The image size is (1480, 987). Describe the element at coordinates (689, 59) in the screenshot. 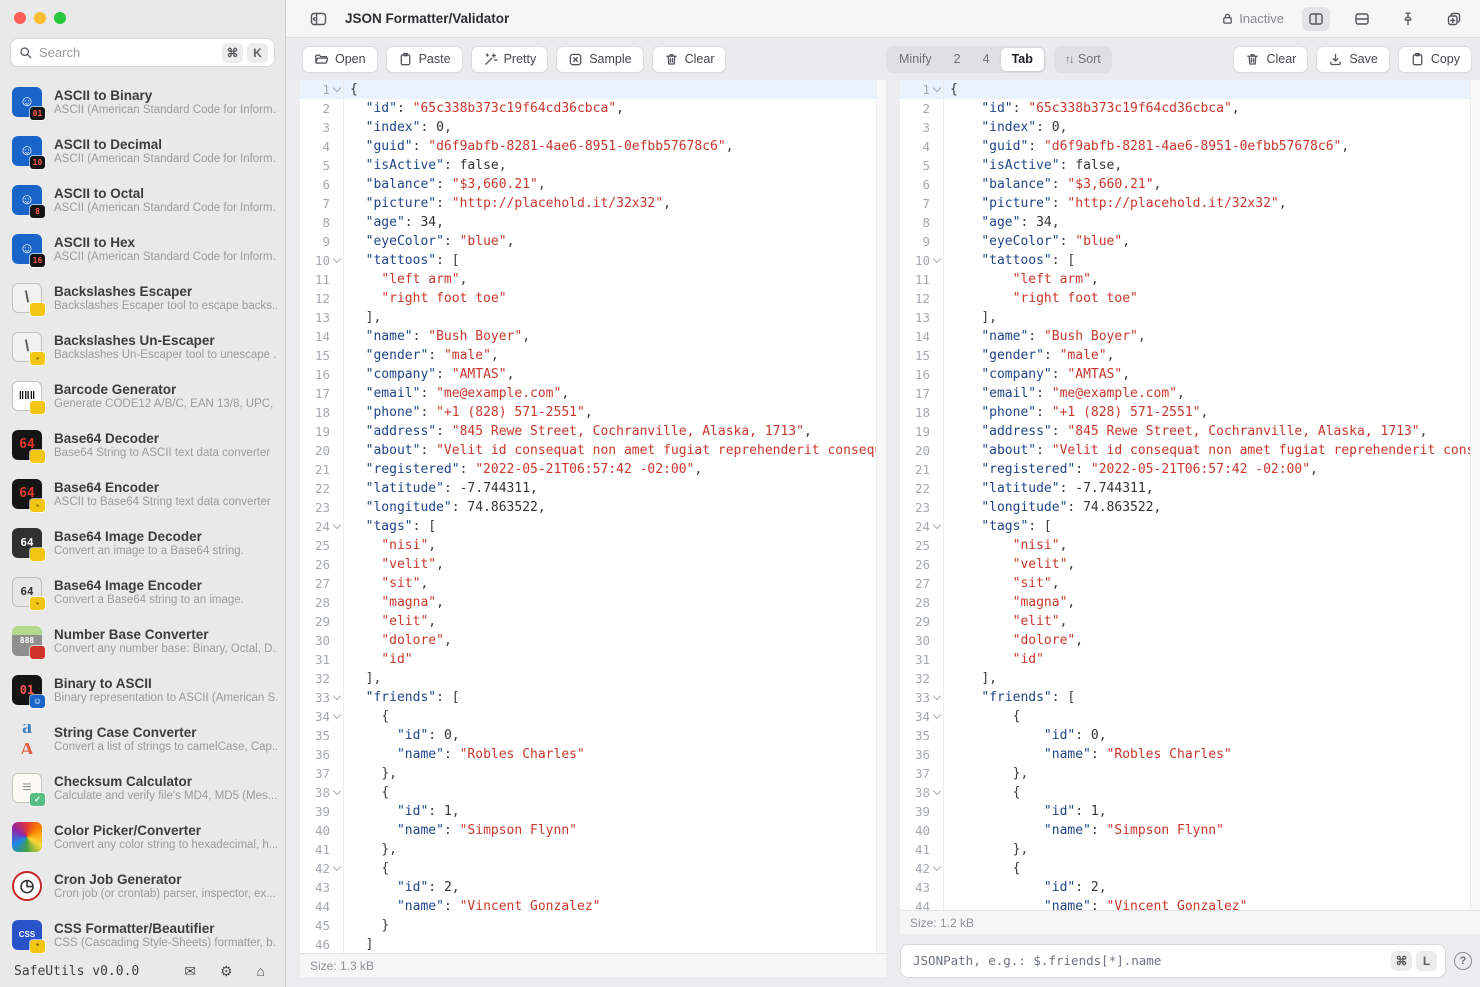

I see `clear-input-button: Clear` at that location.